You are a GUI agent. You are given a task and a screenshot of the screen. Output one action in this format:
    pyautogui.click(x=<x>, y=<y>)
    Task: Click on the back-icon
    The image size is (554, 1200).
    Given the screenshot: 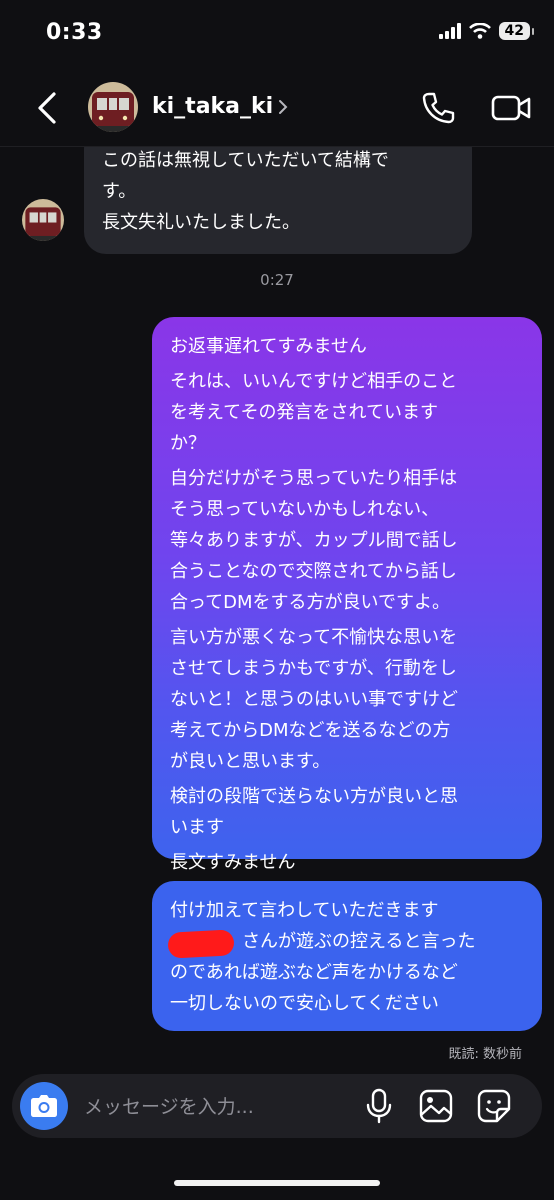 What is the action you would take?
    pyautogui.click(x=47, y=108)
    